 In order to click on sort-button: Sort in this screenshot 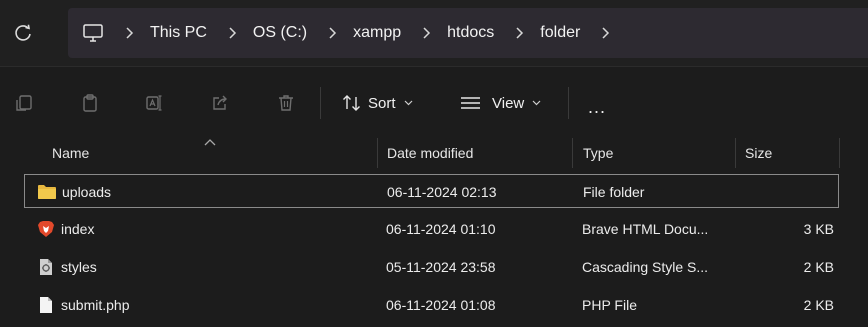, I will do `click(377, 103)`.